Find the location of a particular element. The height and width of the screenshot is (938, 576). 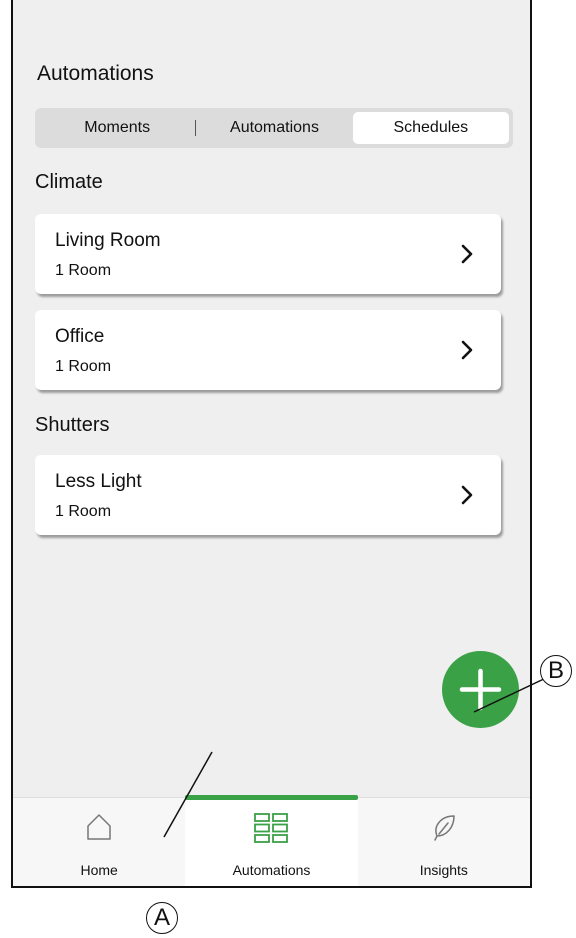

tab-schedules: Schedules is located at coordinates (430, 128).